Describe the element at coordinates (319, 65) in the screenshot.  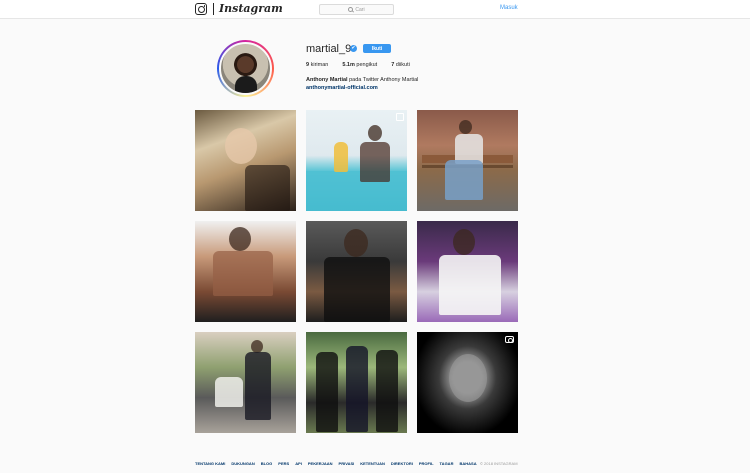
I see `stat-posts-label: kiriman` at that location.